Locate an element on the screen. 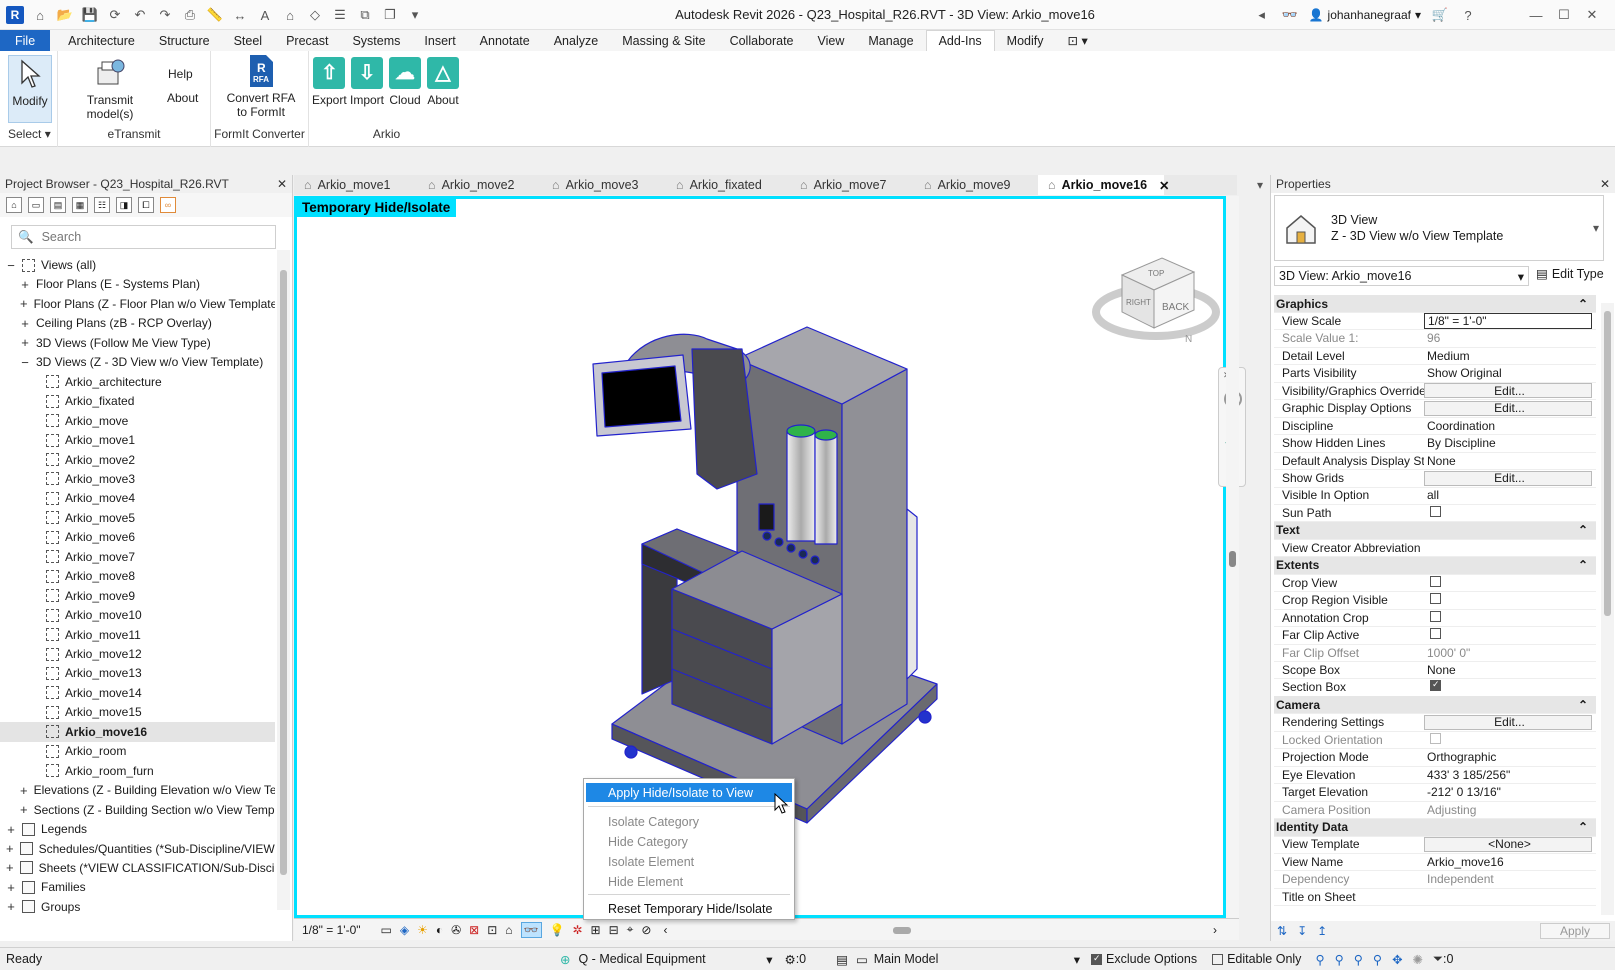 The width and height of the screenshot is (1615, 970). view-tree-item: Arkio_move1 is located at coordinates (137, 440).